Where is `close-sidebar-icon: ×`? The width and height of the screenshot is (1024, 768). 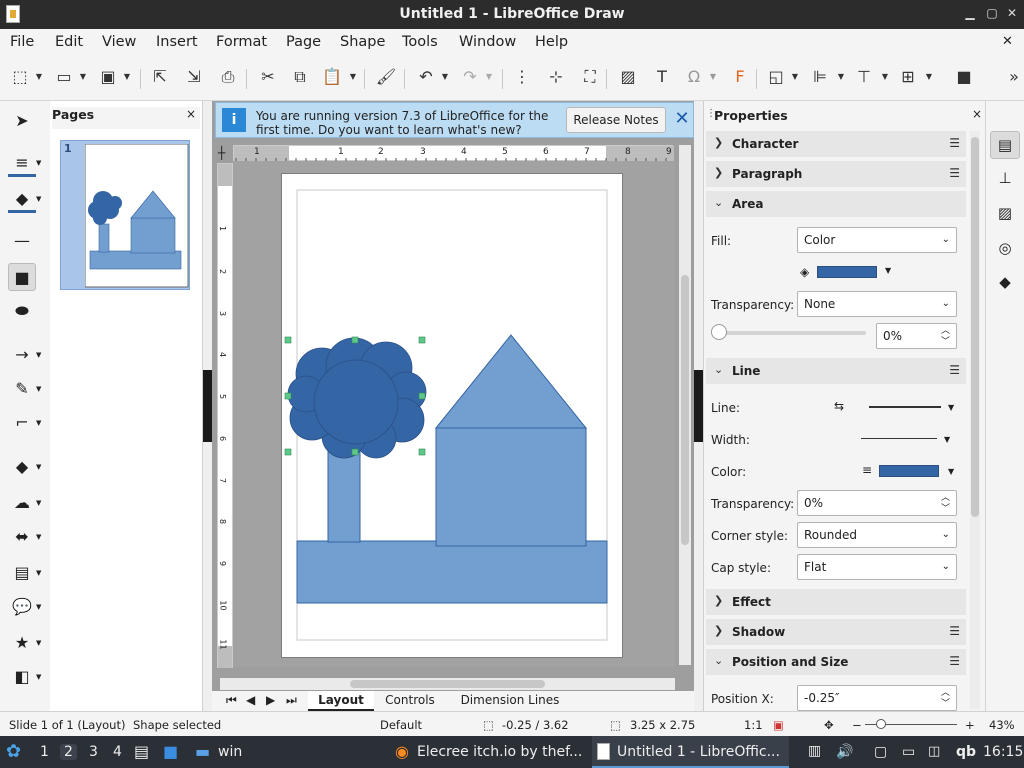 close-sidebar-icon: × is located at coordinates (977, 114).